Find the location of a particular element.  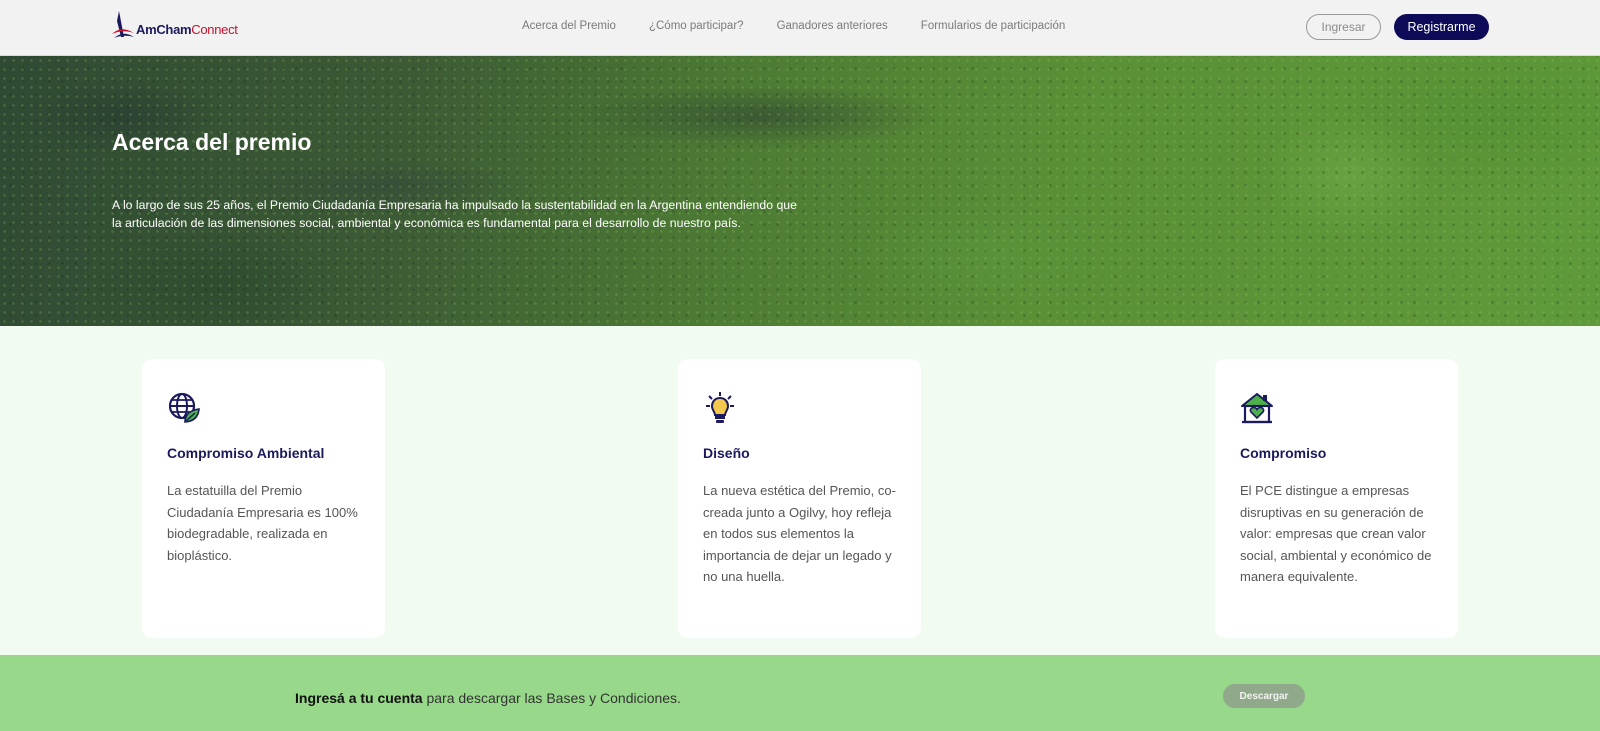

page-title: Acerca del premio is located at coordinates (212, 142).